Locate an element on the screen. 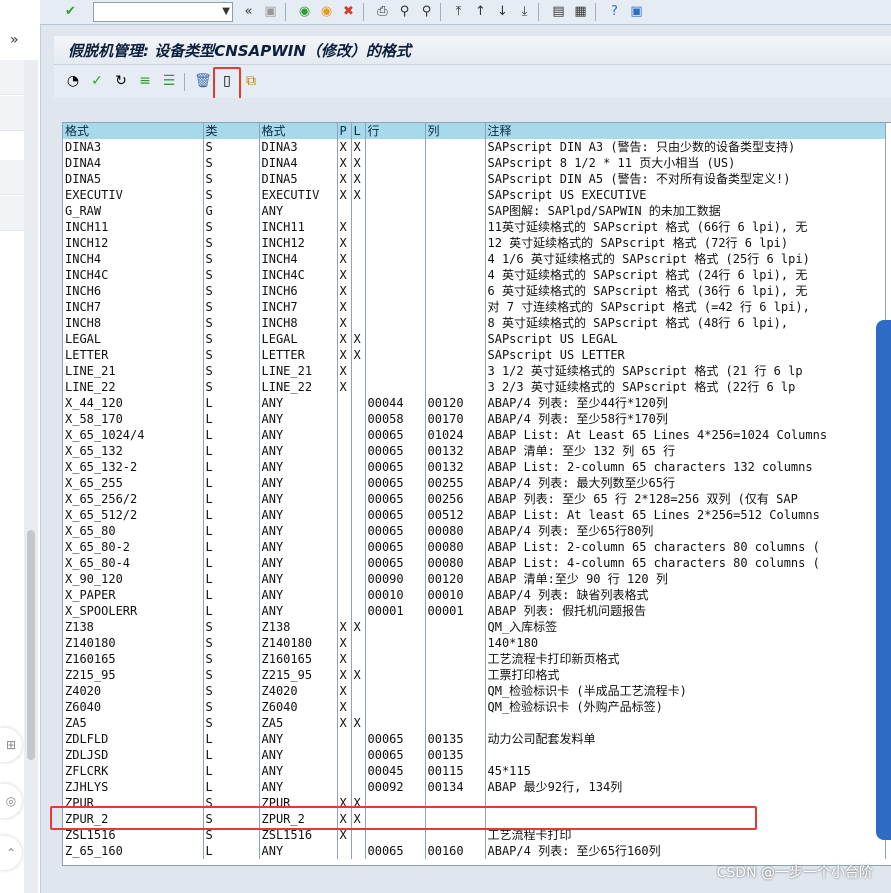 Image resolution: width=891 pixels, height=893 pixels. history-back-icon: « is located at coordinates (248, 11).